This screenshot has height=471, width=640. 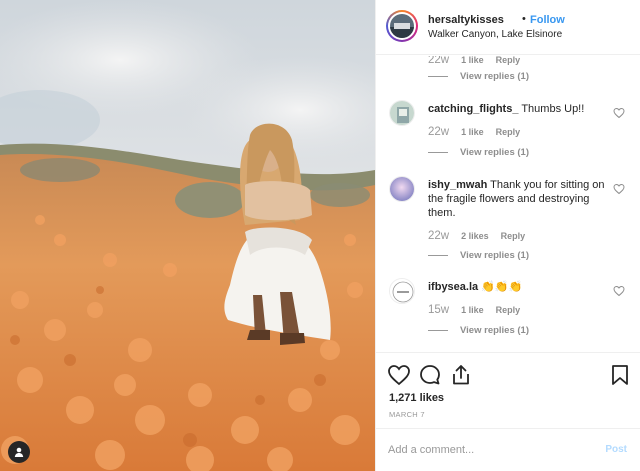 I want to click on post-actions-bar: 1,271 likes MARCH 7, so click(x=508, y=390).